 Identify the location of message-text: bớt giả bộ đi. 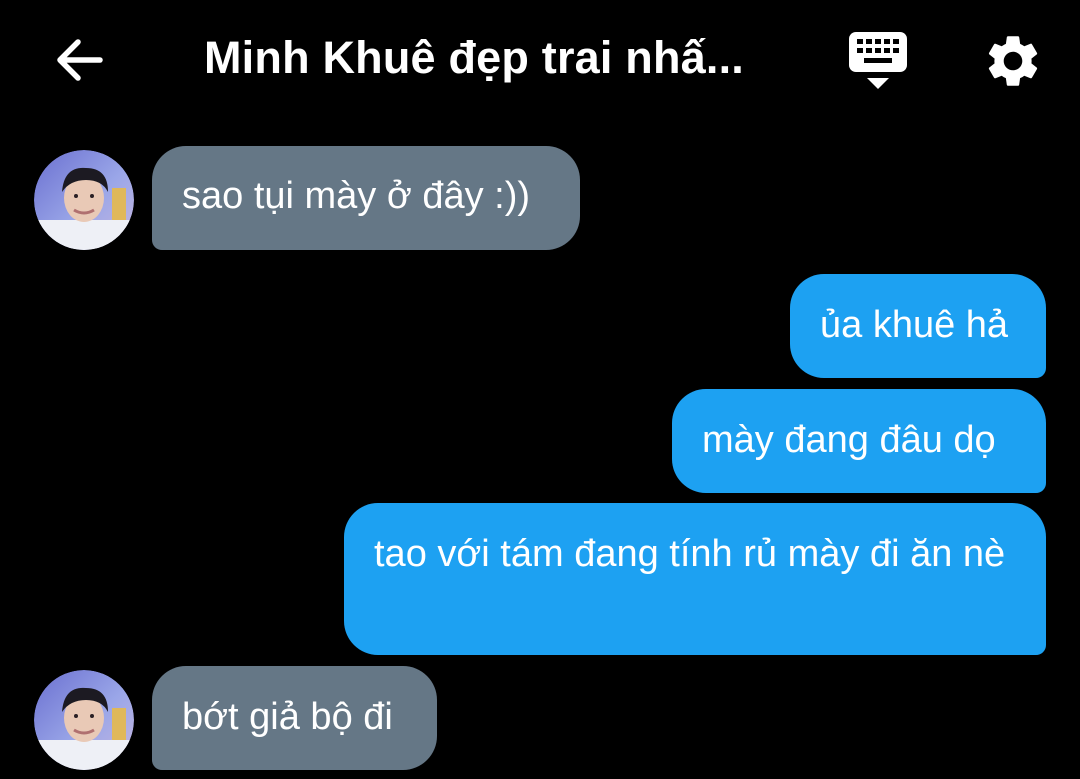
(287, 717).